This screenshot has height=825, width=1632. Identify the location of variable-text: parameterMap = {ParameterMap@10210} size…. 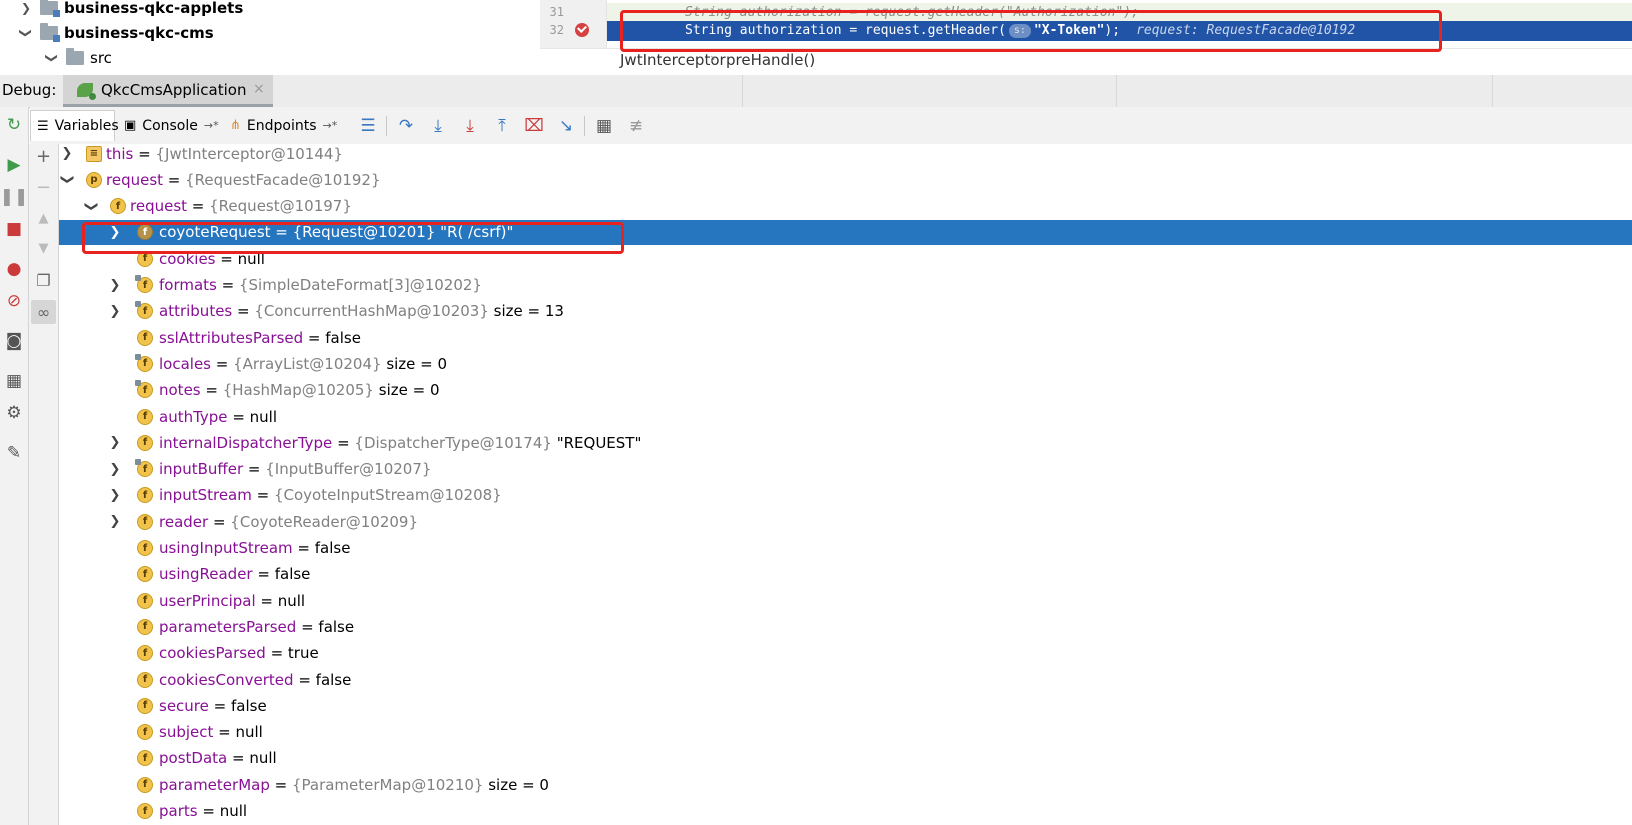
(354, 785).